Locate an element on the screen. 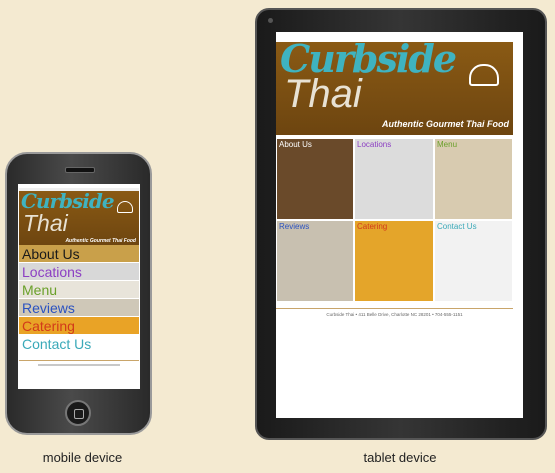 Image resolution: width=555 pixels, height=473 pixels. mobile-nav-contact-us: Contact Us is located at coordinates (79, 344).